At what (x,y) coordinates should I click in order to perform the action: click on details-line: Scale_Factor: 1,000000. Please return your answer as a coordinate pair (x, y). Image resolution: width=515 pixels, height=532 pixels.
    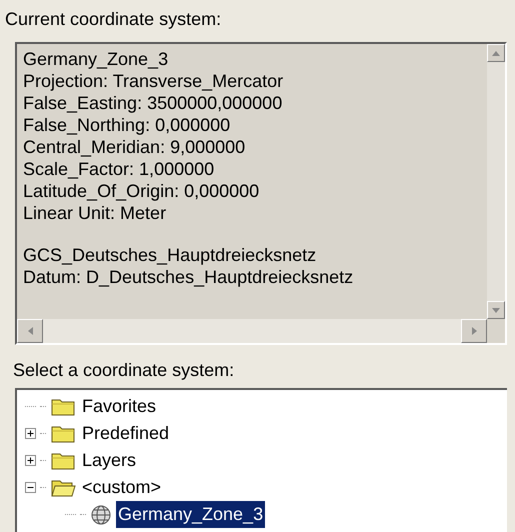
    Looking at the image, I should click on (119, 169).